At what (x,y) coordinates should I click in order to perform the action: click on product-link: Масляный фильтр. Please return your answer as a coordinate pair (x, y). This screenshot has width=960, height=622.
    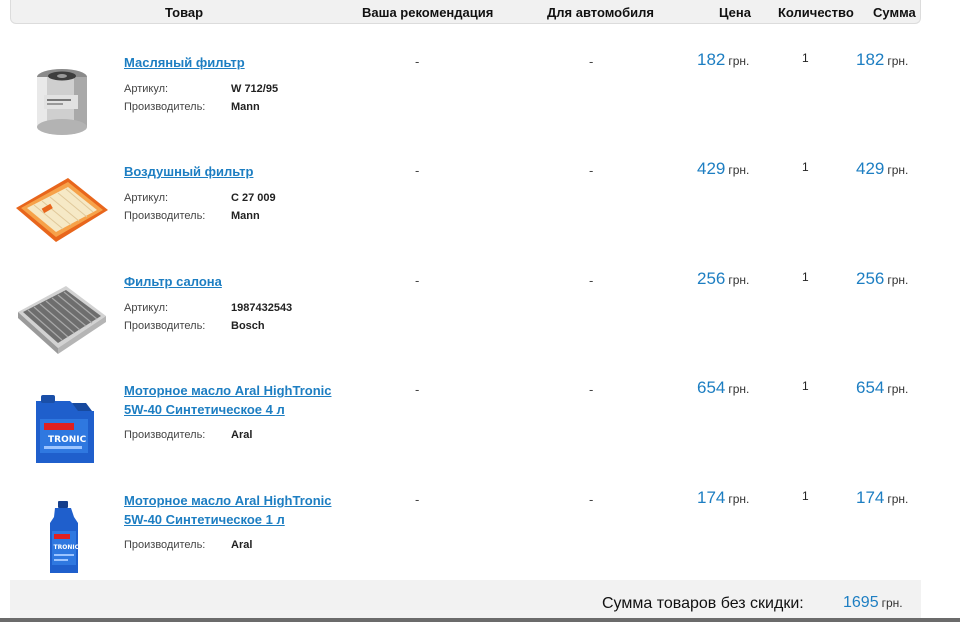
    Looking at the image, I should click on (239, 62).